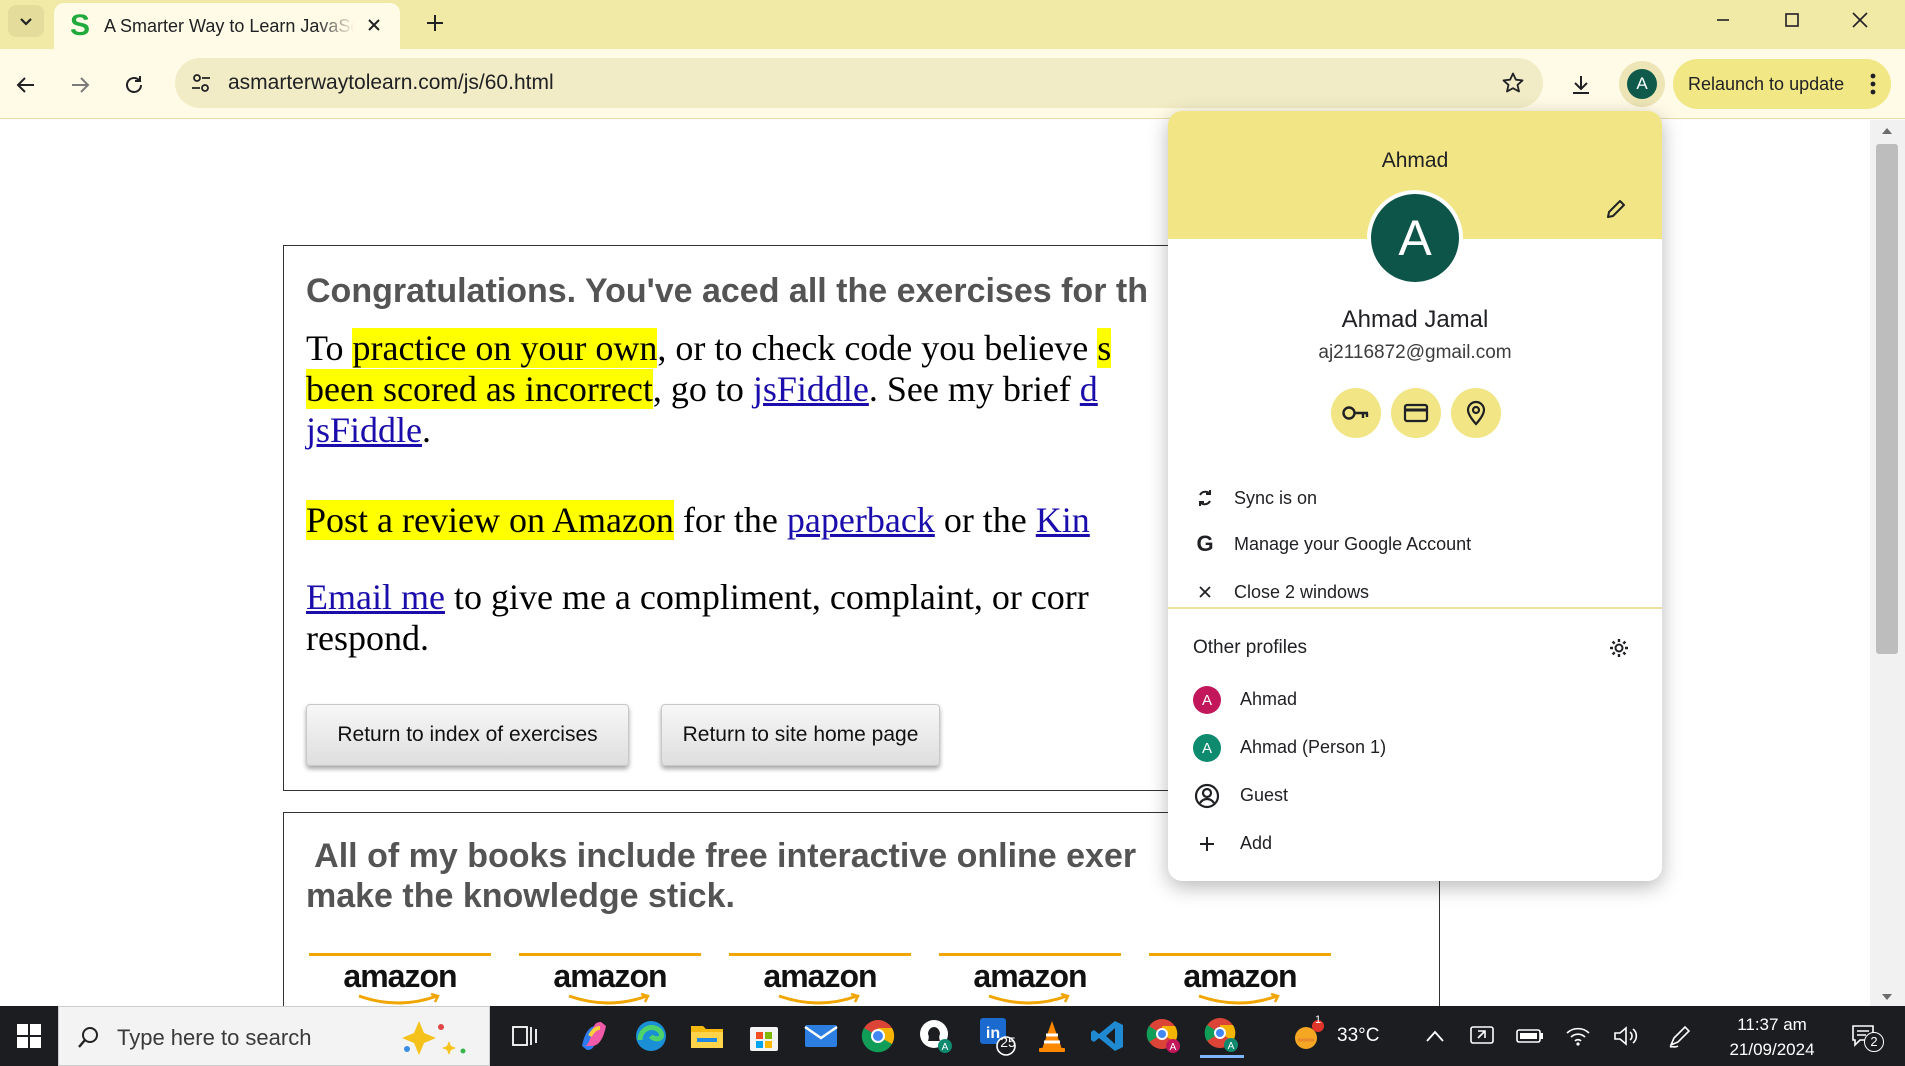  I want to click on profile-item-ahmad: A Ahmad, so click(1415, 699).